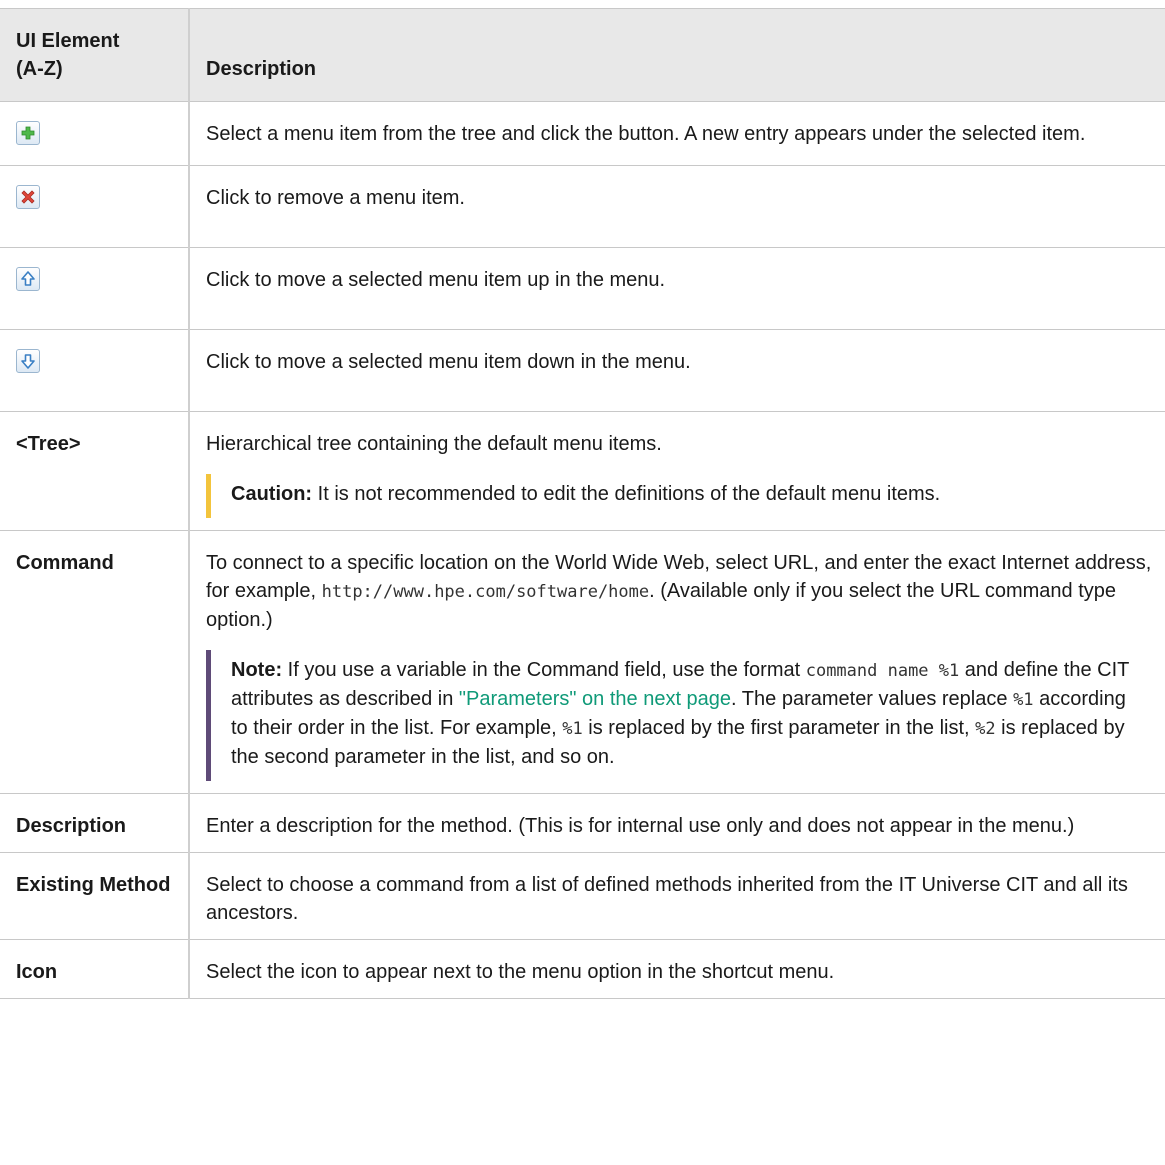 This screenshot has width=1165, height=1165. What do you see at coordinates (272, 494) in the screenshot?
I see `caution-label: Caution:` at bounding box center [272, 494].